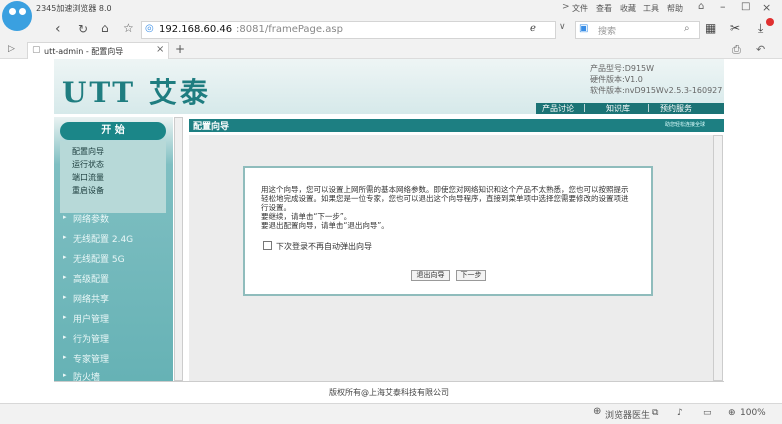  Describe the element at coordinates (267, 245) in the screenshot. I see `no-popup-checkbox` at that location.